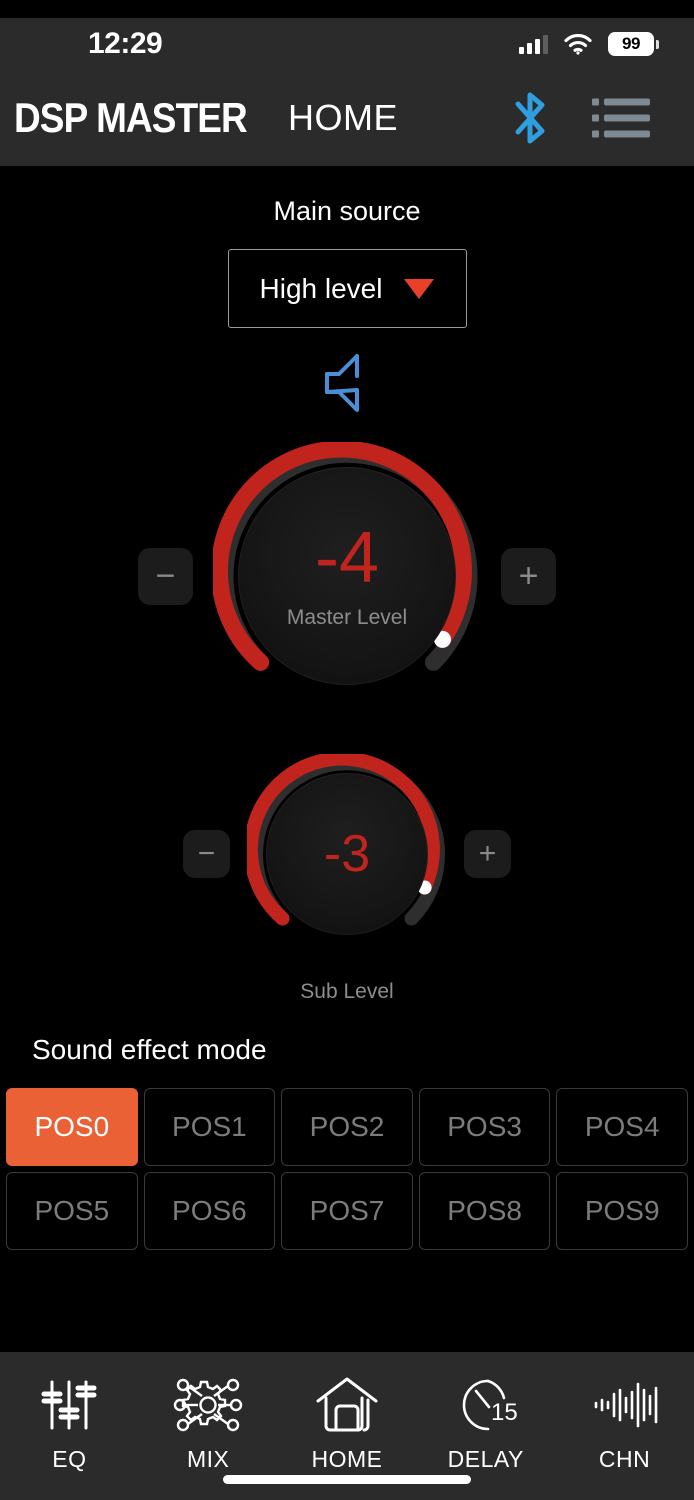  I want to click on sub-increment-button: +, so click(487, 854).